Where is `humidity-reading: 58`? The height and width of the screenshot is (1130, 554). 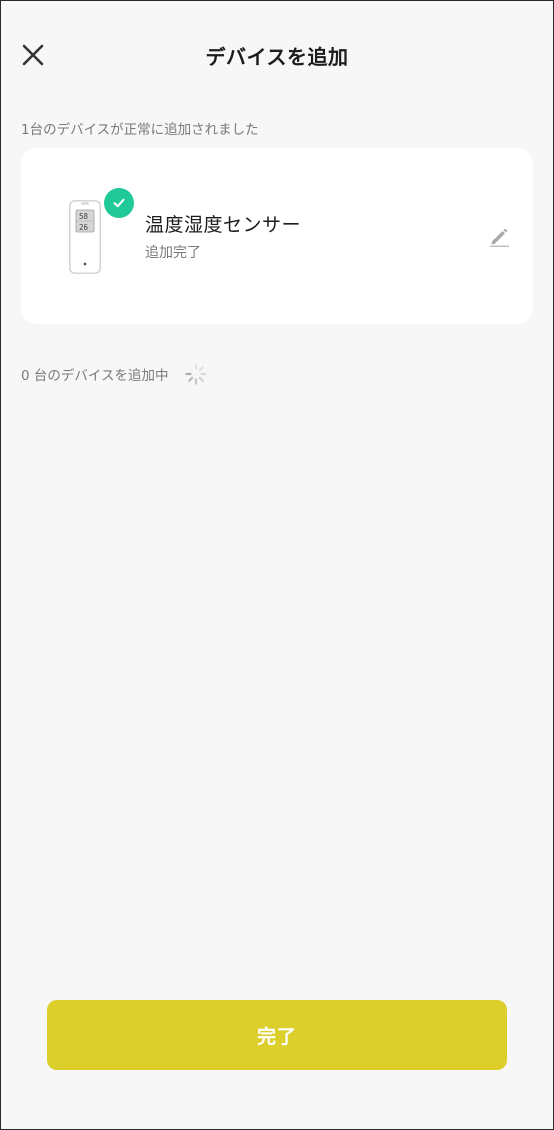 humidity-reading: 58 is located at coordinates (84, 216).